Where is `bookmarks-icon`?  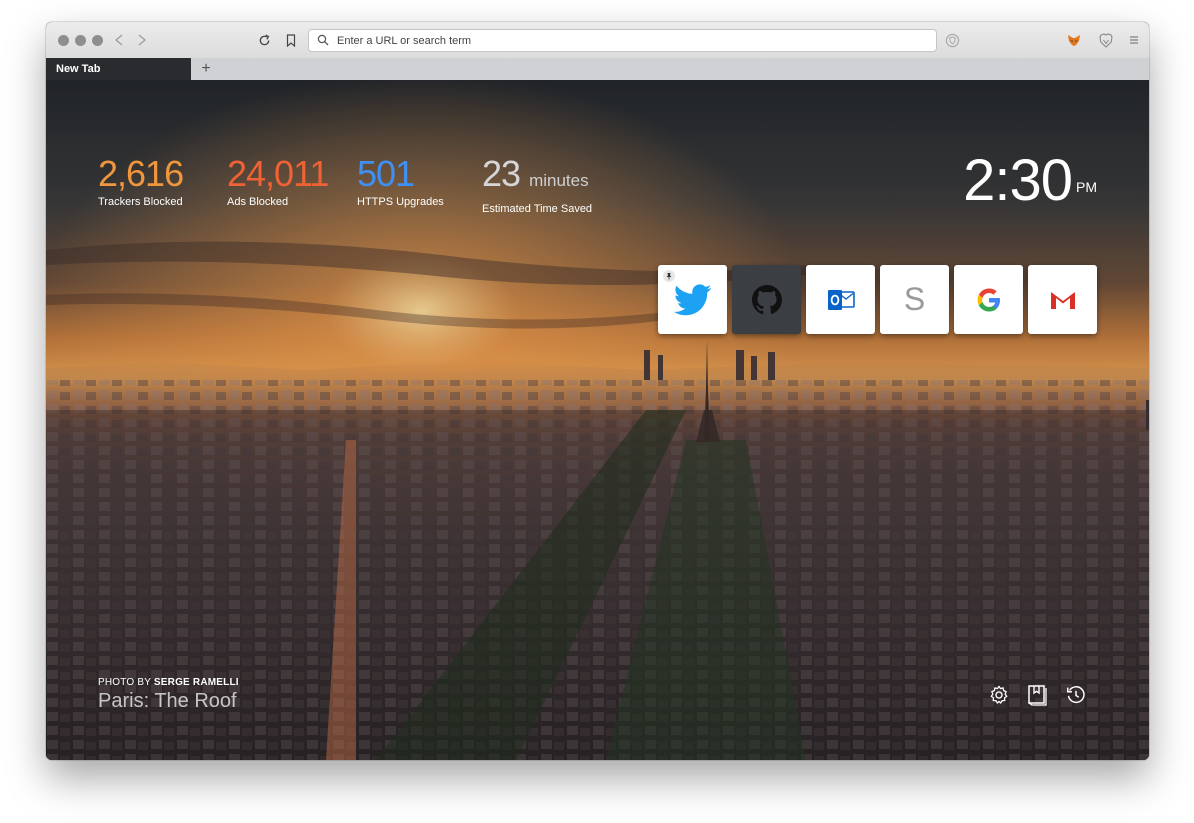 bookmarks-icon is located at coordinates (1037, 695).